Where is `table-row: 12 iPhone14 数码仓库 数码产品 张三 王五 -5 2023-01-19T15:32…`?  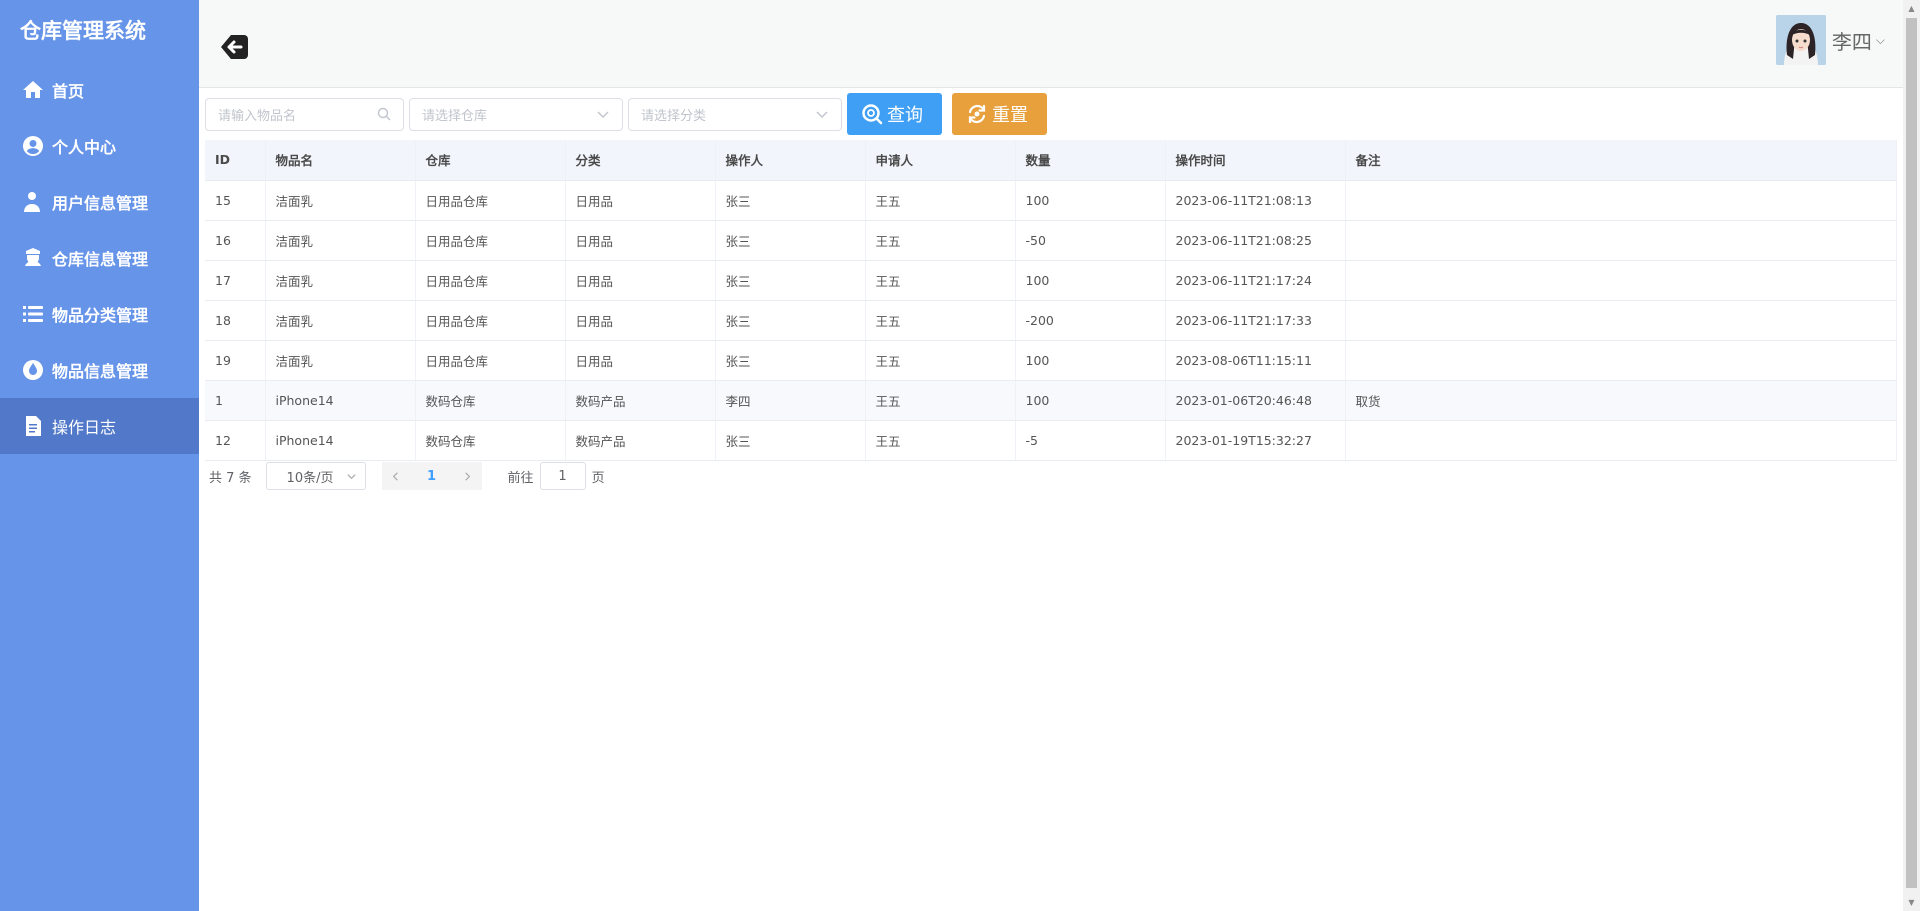 table-row: 12 iPhone14 数码仓库 数码产品 张三 王五 -5 2023-01-19T15:32… is located at coordinates (1051, 440).